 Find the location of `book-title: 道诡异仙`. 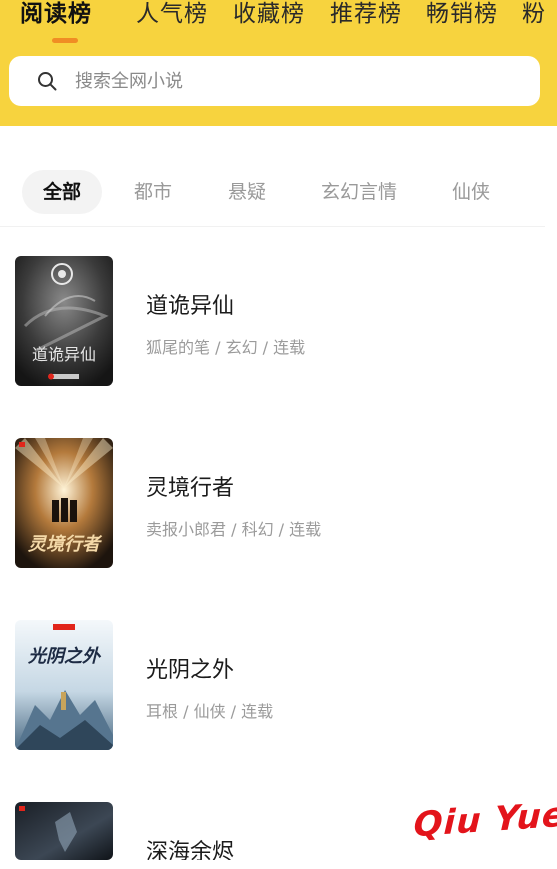

book-title: 道诡异仙 is located at coordinates (190, 304).